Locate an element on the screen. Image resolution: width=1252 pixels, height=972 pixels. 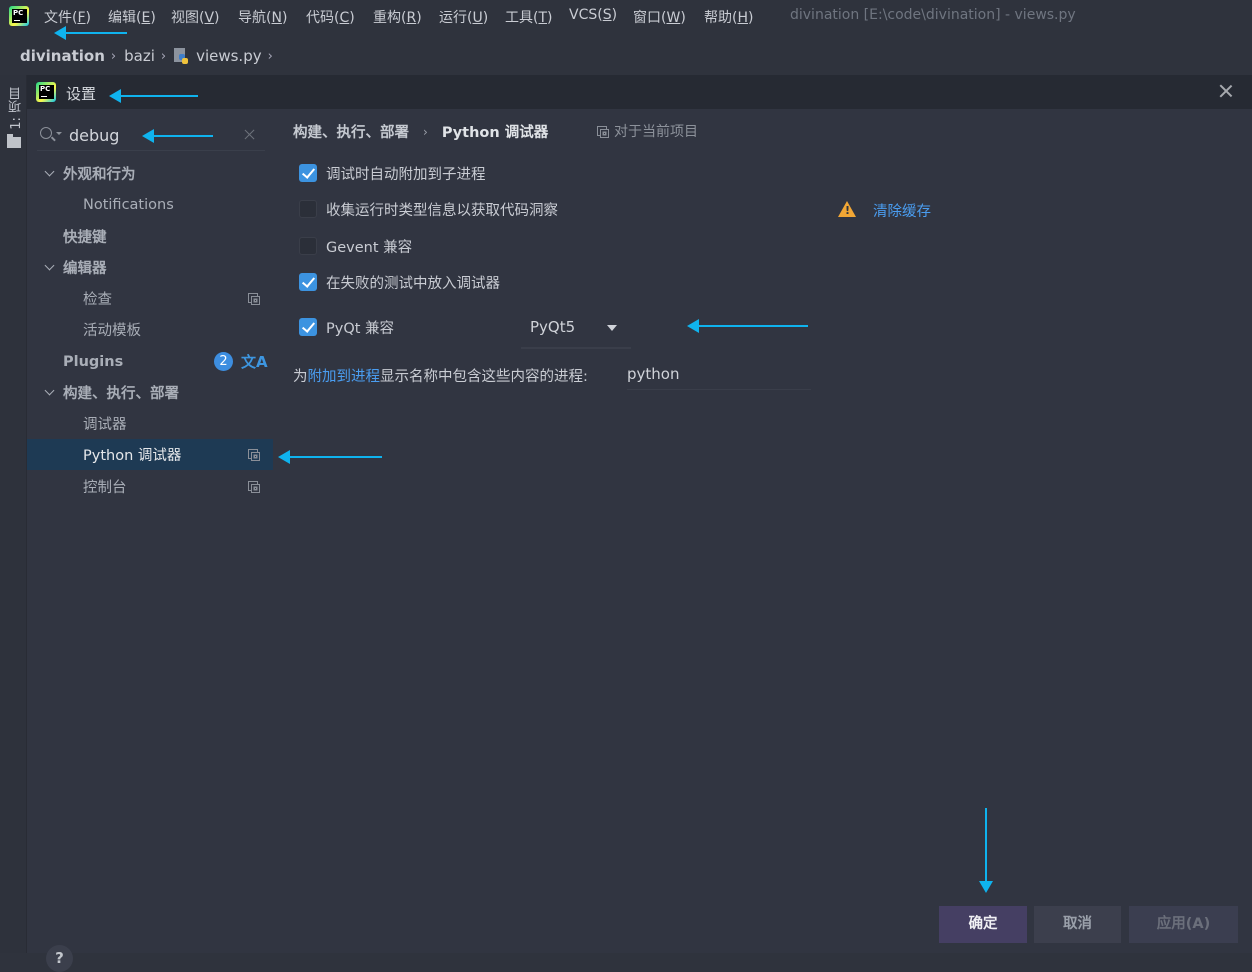
tree-item-inspections: 检查 is located at coordinates (150, 298).